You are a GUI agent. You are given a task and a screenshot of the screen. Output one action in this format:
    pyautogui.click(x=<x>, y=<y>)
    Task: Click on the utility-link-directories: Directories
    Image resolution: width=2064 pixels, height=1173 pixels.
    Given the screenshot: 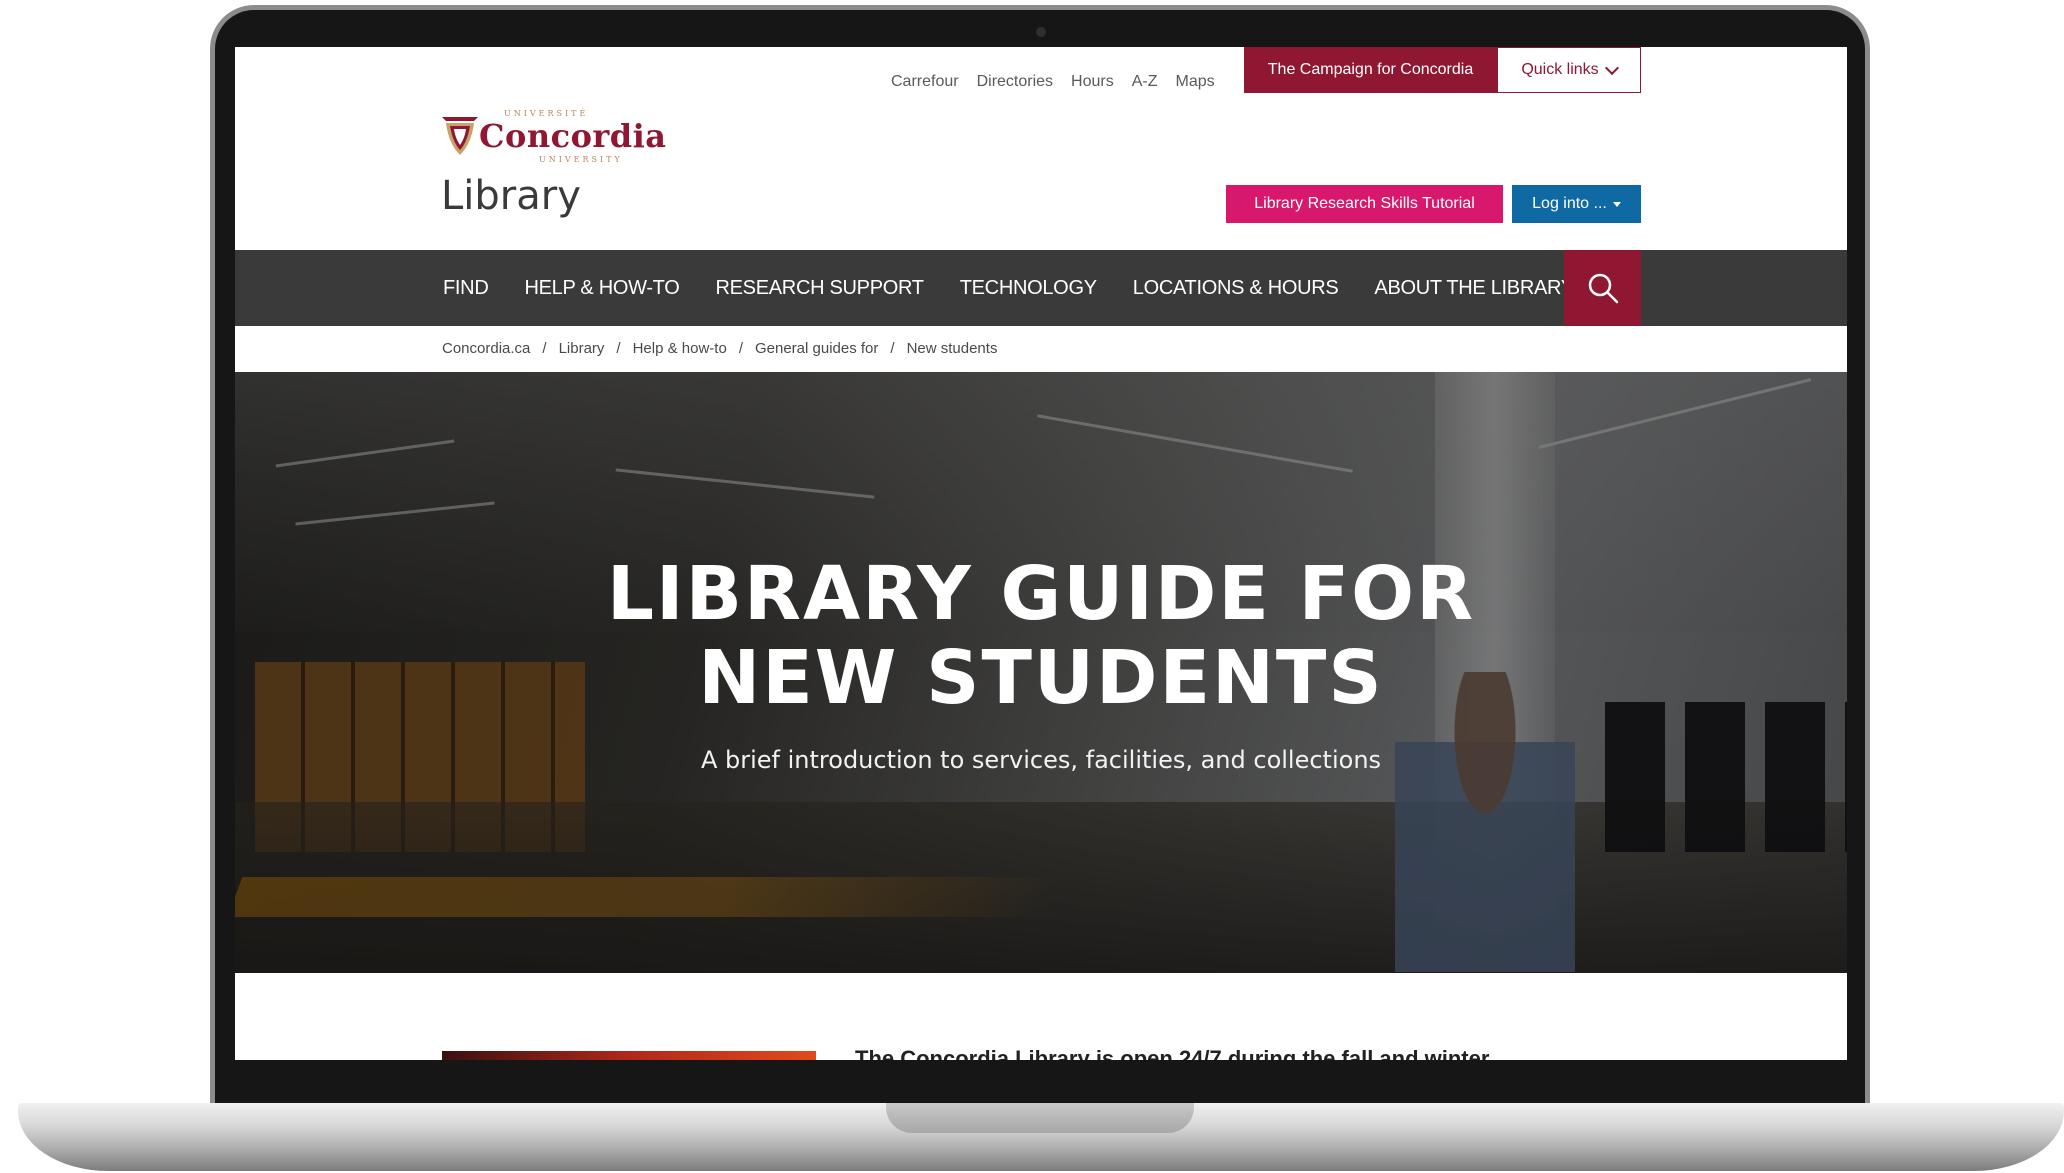 What is the action you would take?
    pyautogui.click(x=1015, y=82)
    